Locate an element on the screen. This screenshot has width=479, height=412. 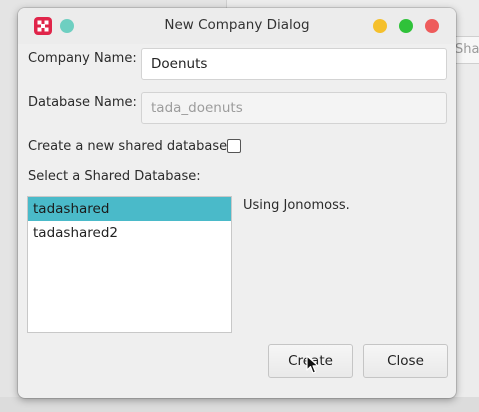
create-shared-database-label: Create a new shared database? is located at coordinates (131, 146).